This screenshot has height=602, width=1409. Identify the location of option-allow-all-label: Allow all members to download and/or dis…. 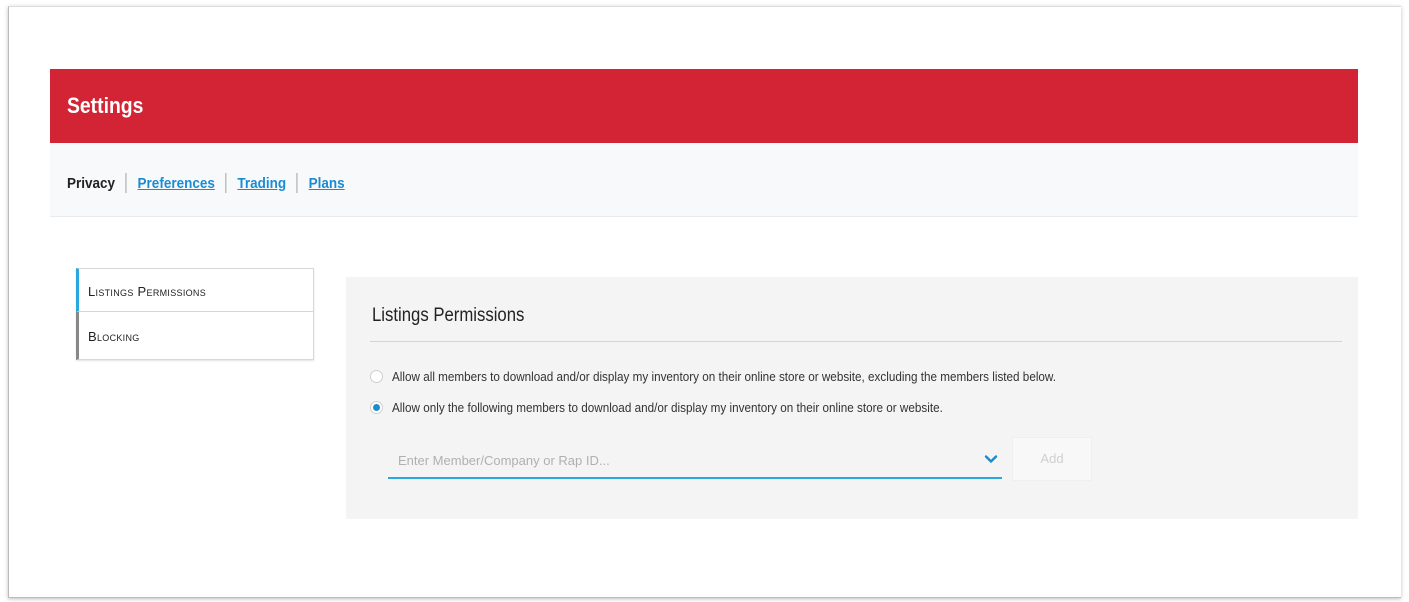
(724, 376).